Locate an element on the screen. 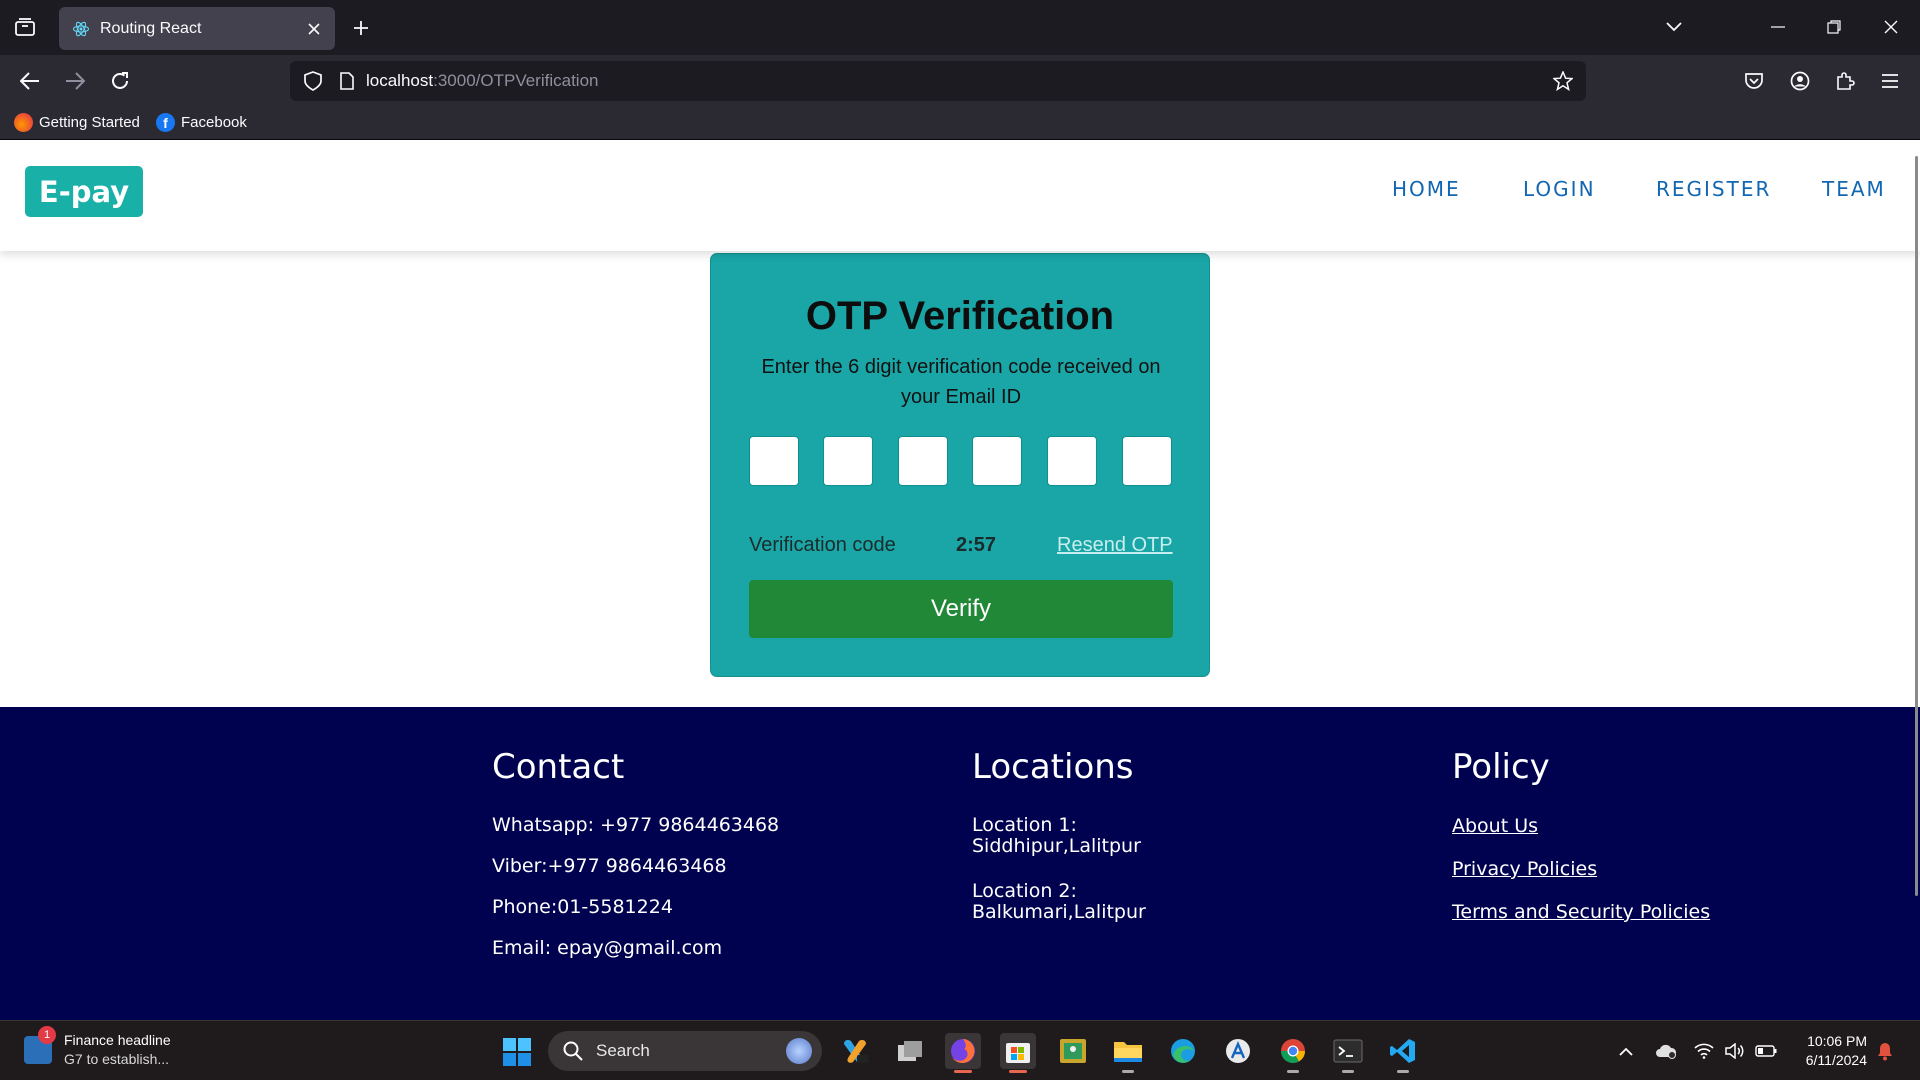  close-window-icon is located at coordinates (1891, 27).